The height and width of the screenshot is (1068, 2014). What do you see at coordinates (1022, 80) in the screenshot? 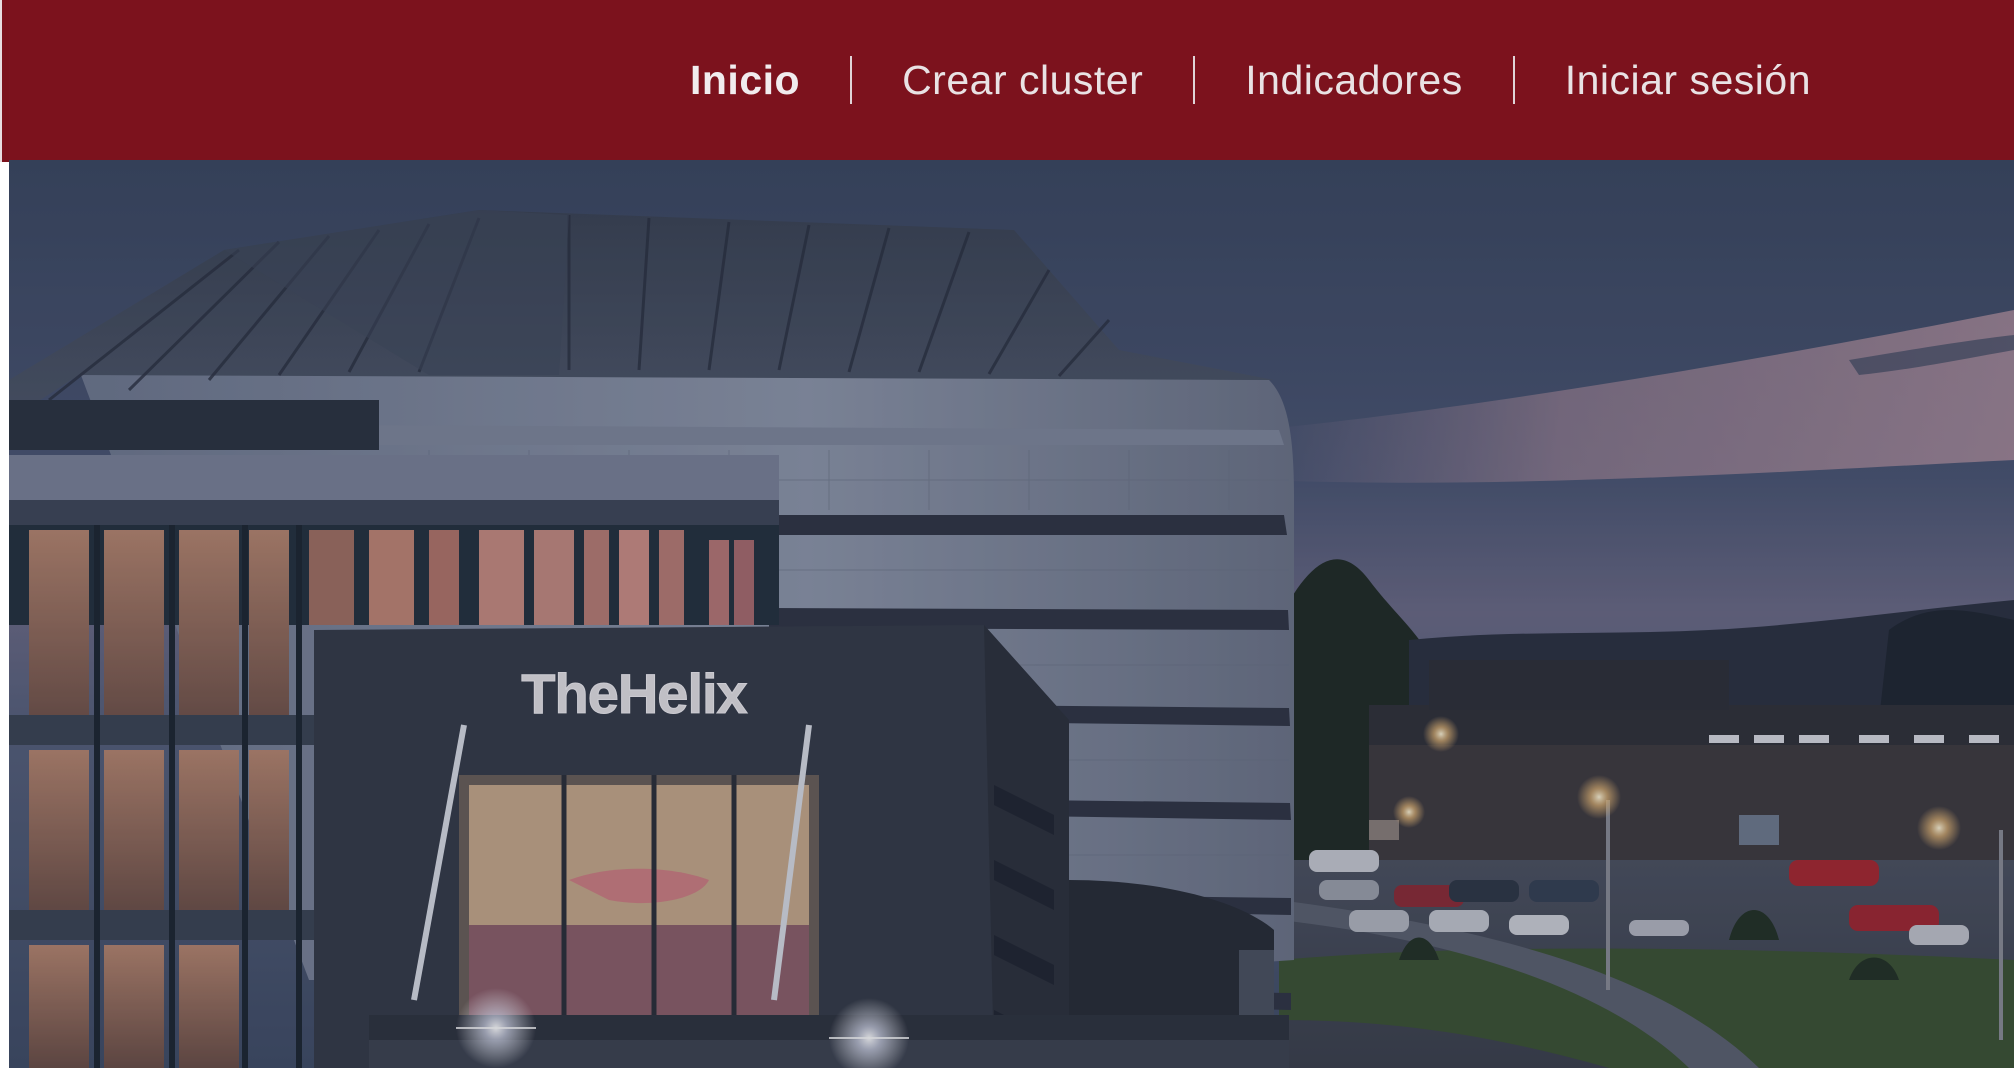
I see `nav-link-crear-cluster: Crear cluster` at bounding box center [1022, 80].